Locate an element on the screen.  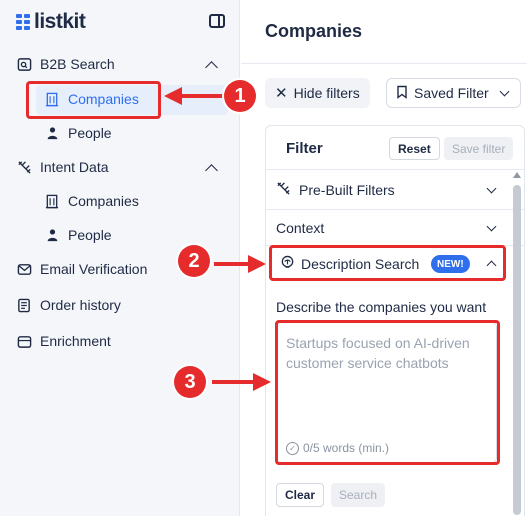
step-badge-3: 3 is located at coordinates (190, 382).